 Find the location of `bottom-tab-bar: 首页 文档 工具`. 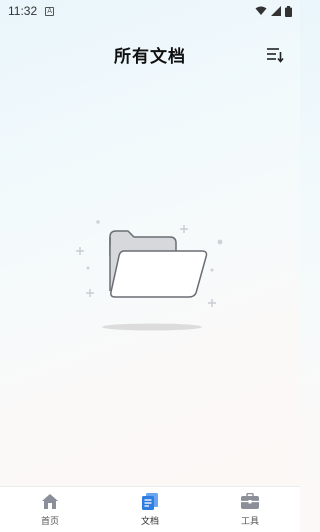

bottom-tab-bar: 首页 文档 工具 is located at coordinates (150, 509).